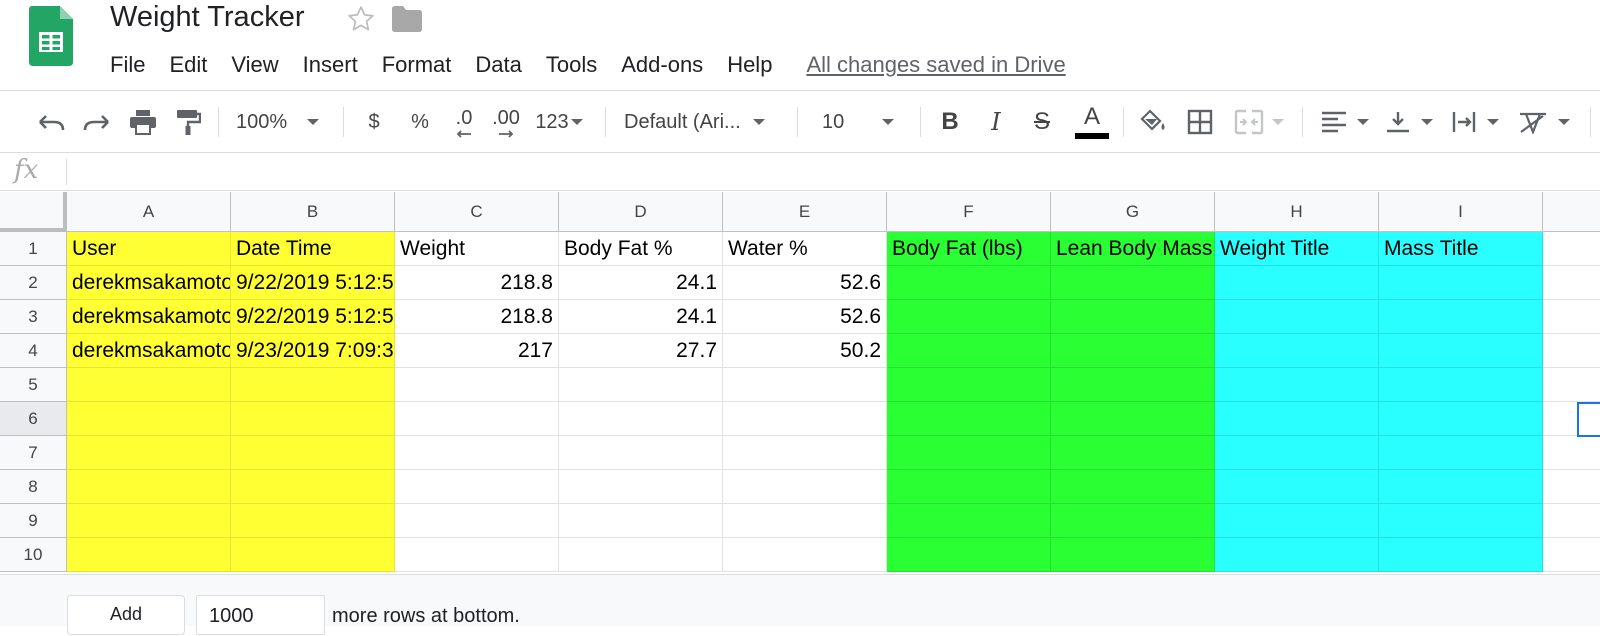  I want to click on row-header-5: 5, so click(33, 385).